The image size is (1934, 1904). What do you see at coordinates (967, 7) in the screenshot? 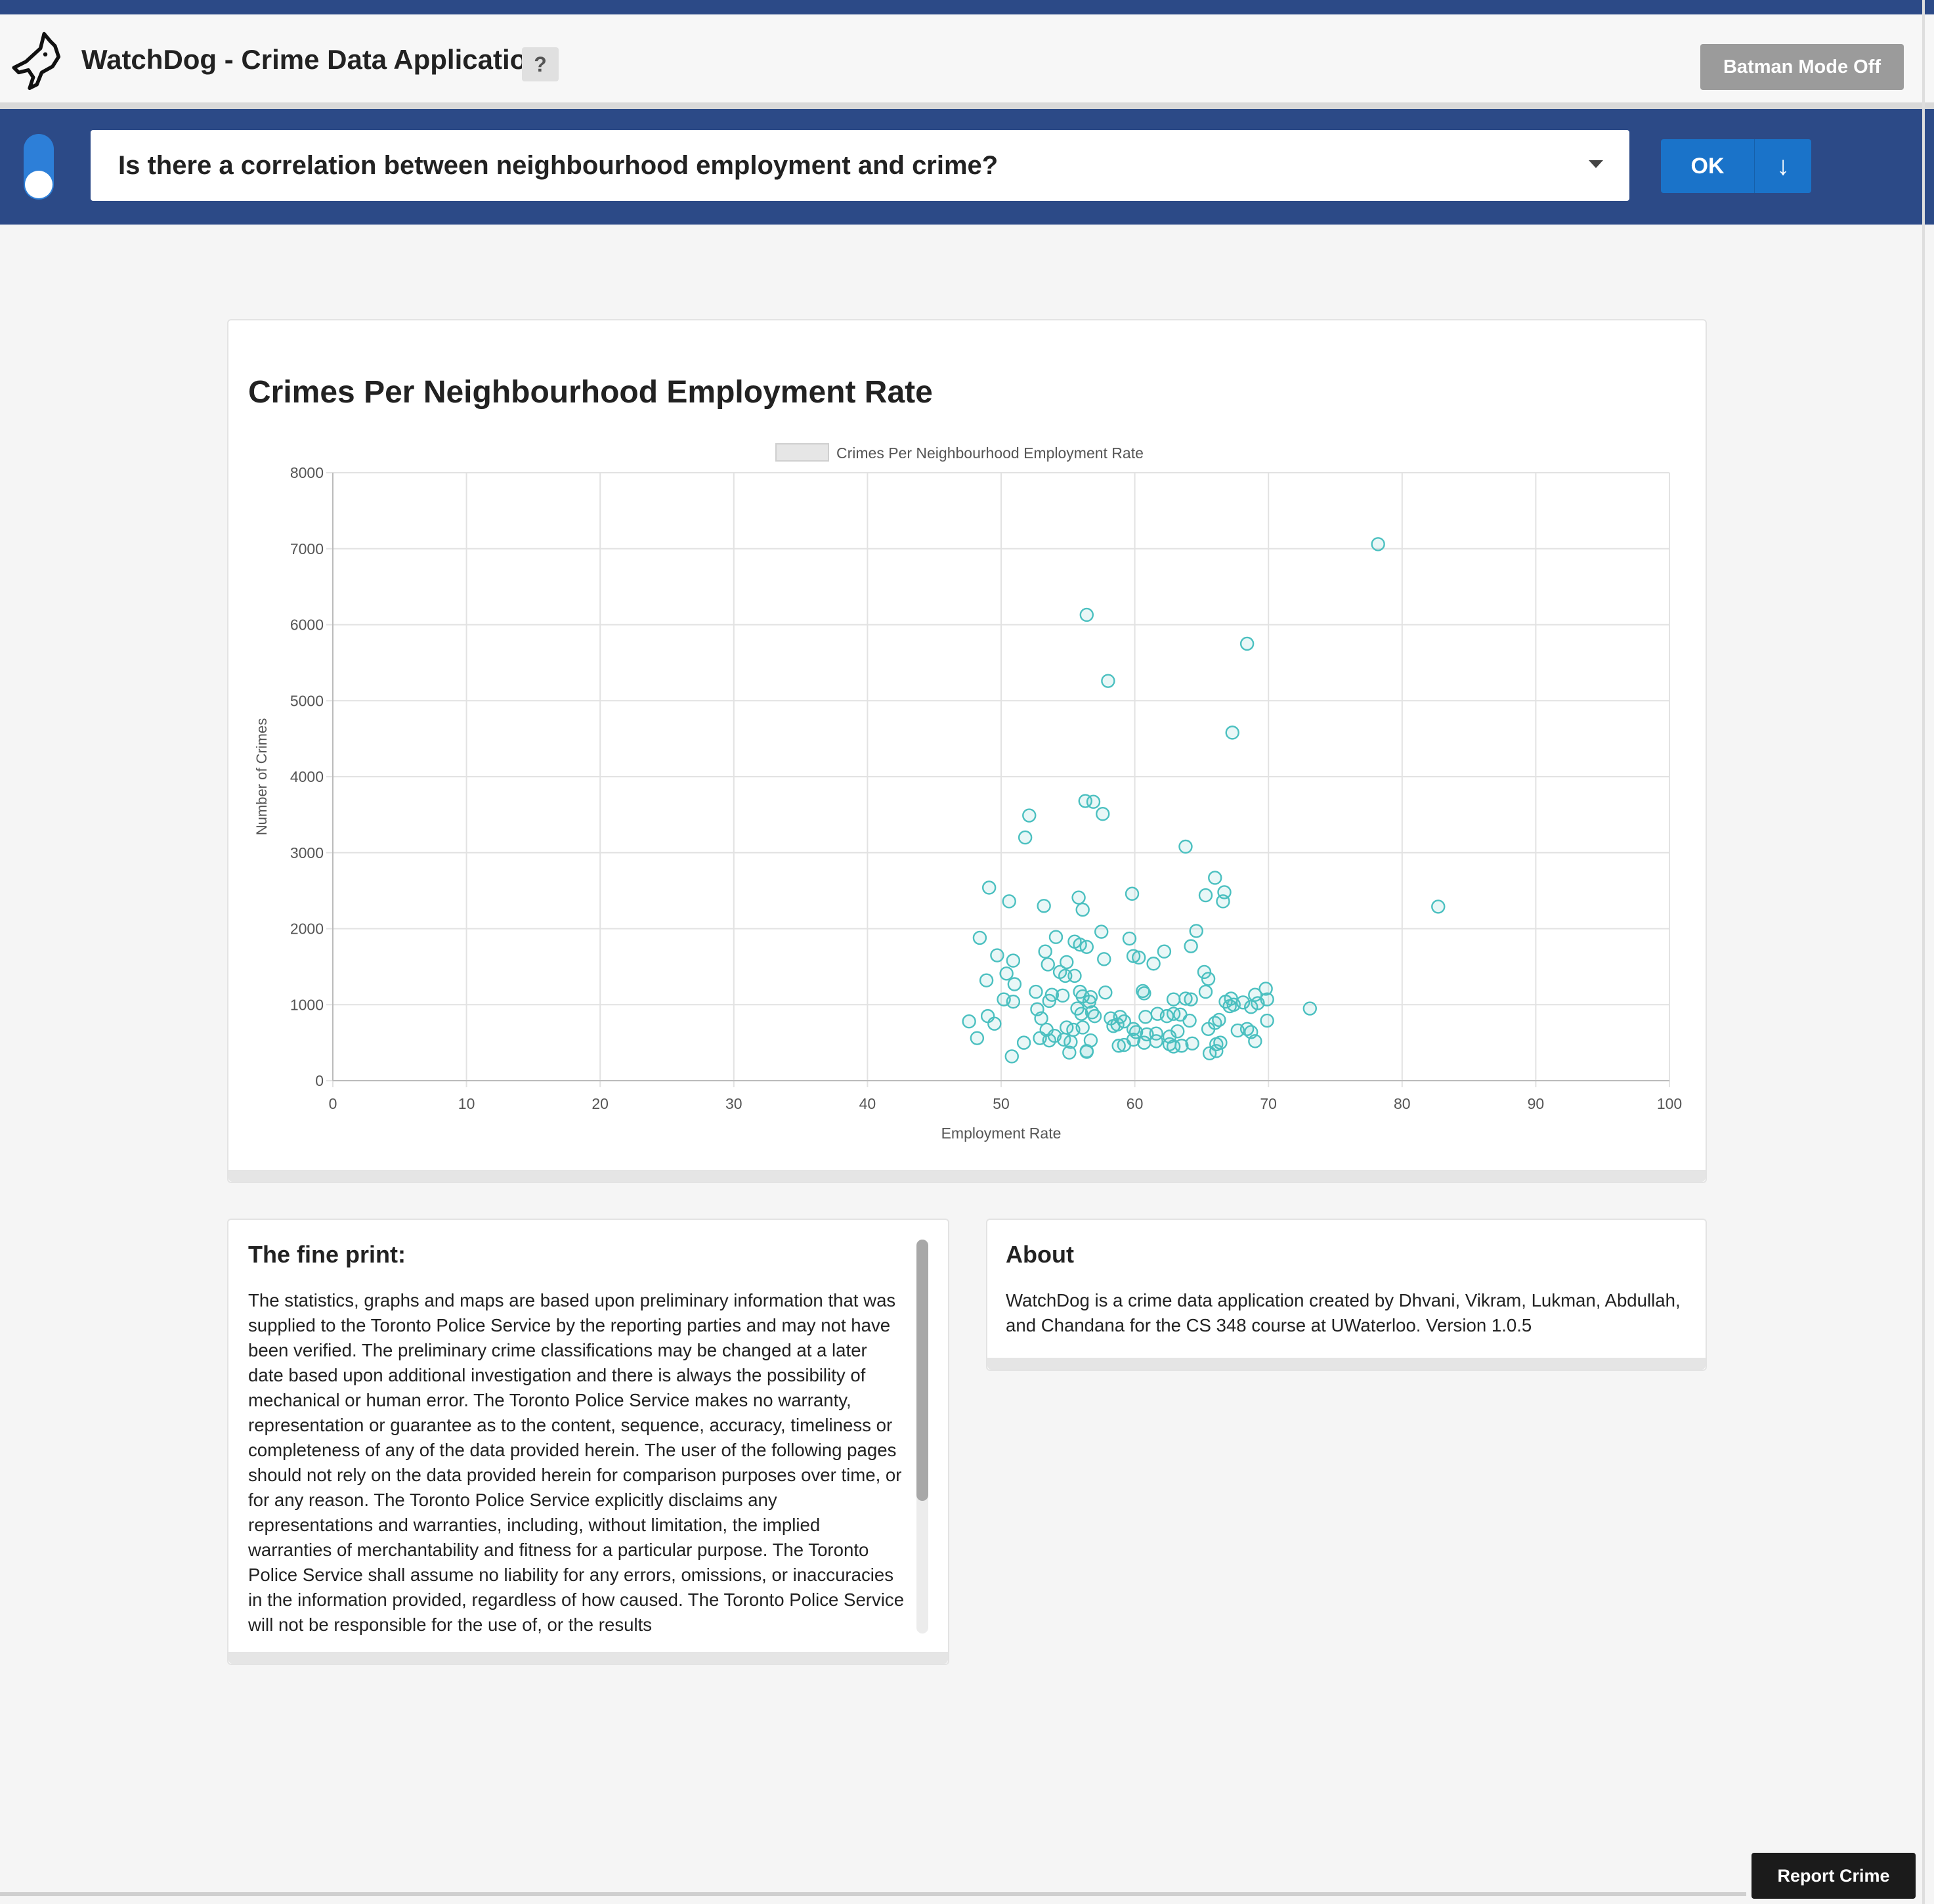
I see `top-accent-strip` at bounding box center [967, 7].